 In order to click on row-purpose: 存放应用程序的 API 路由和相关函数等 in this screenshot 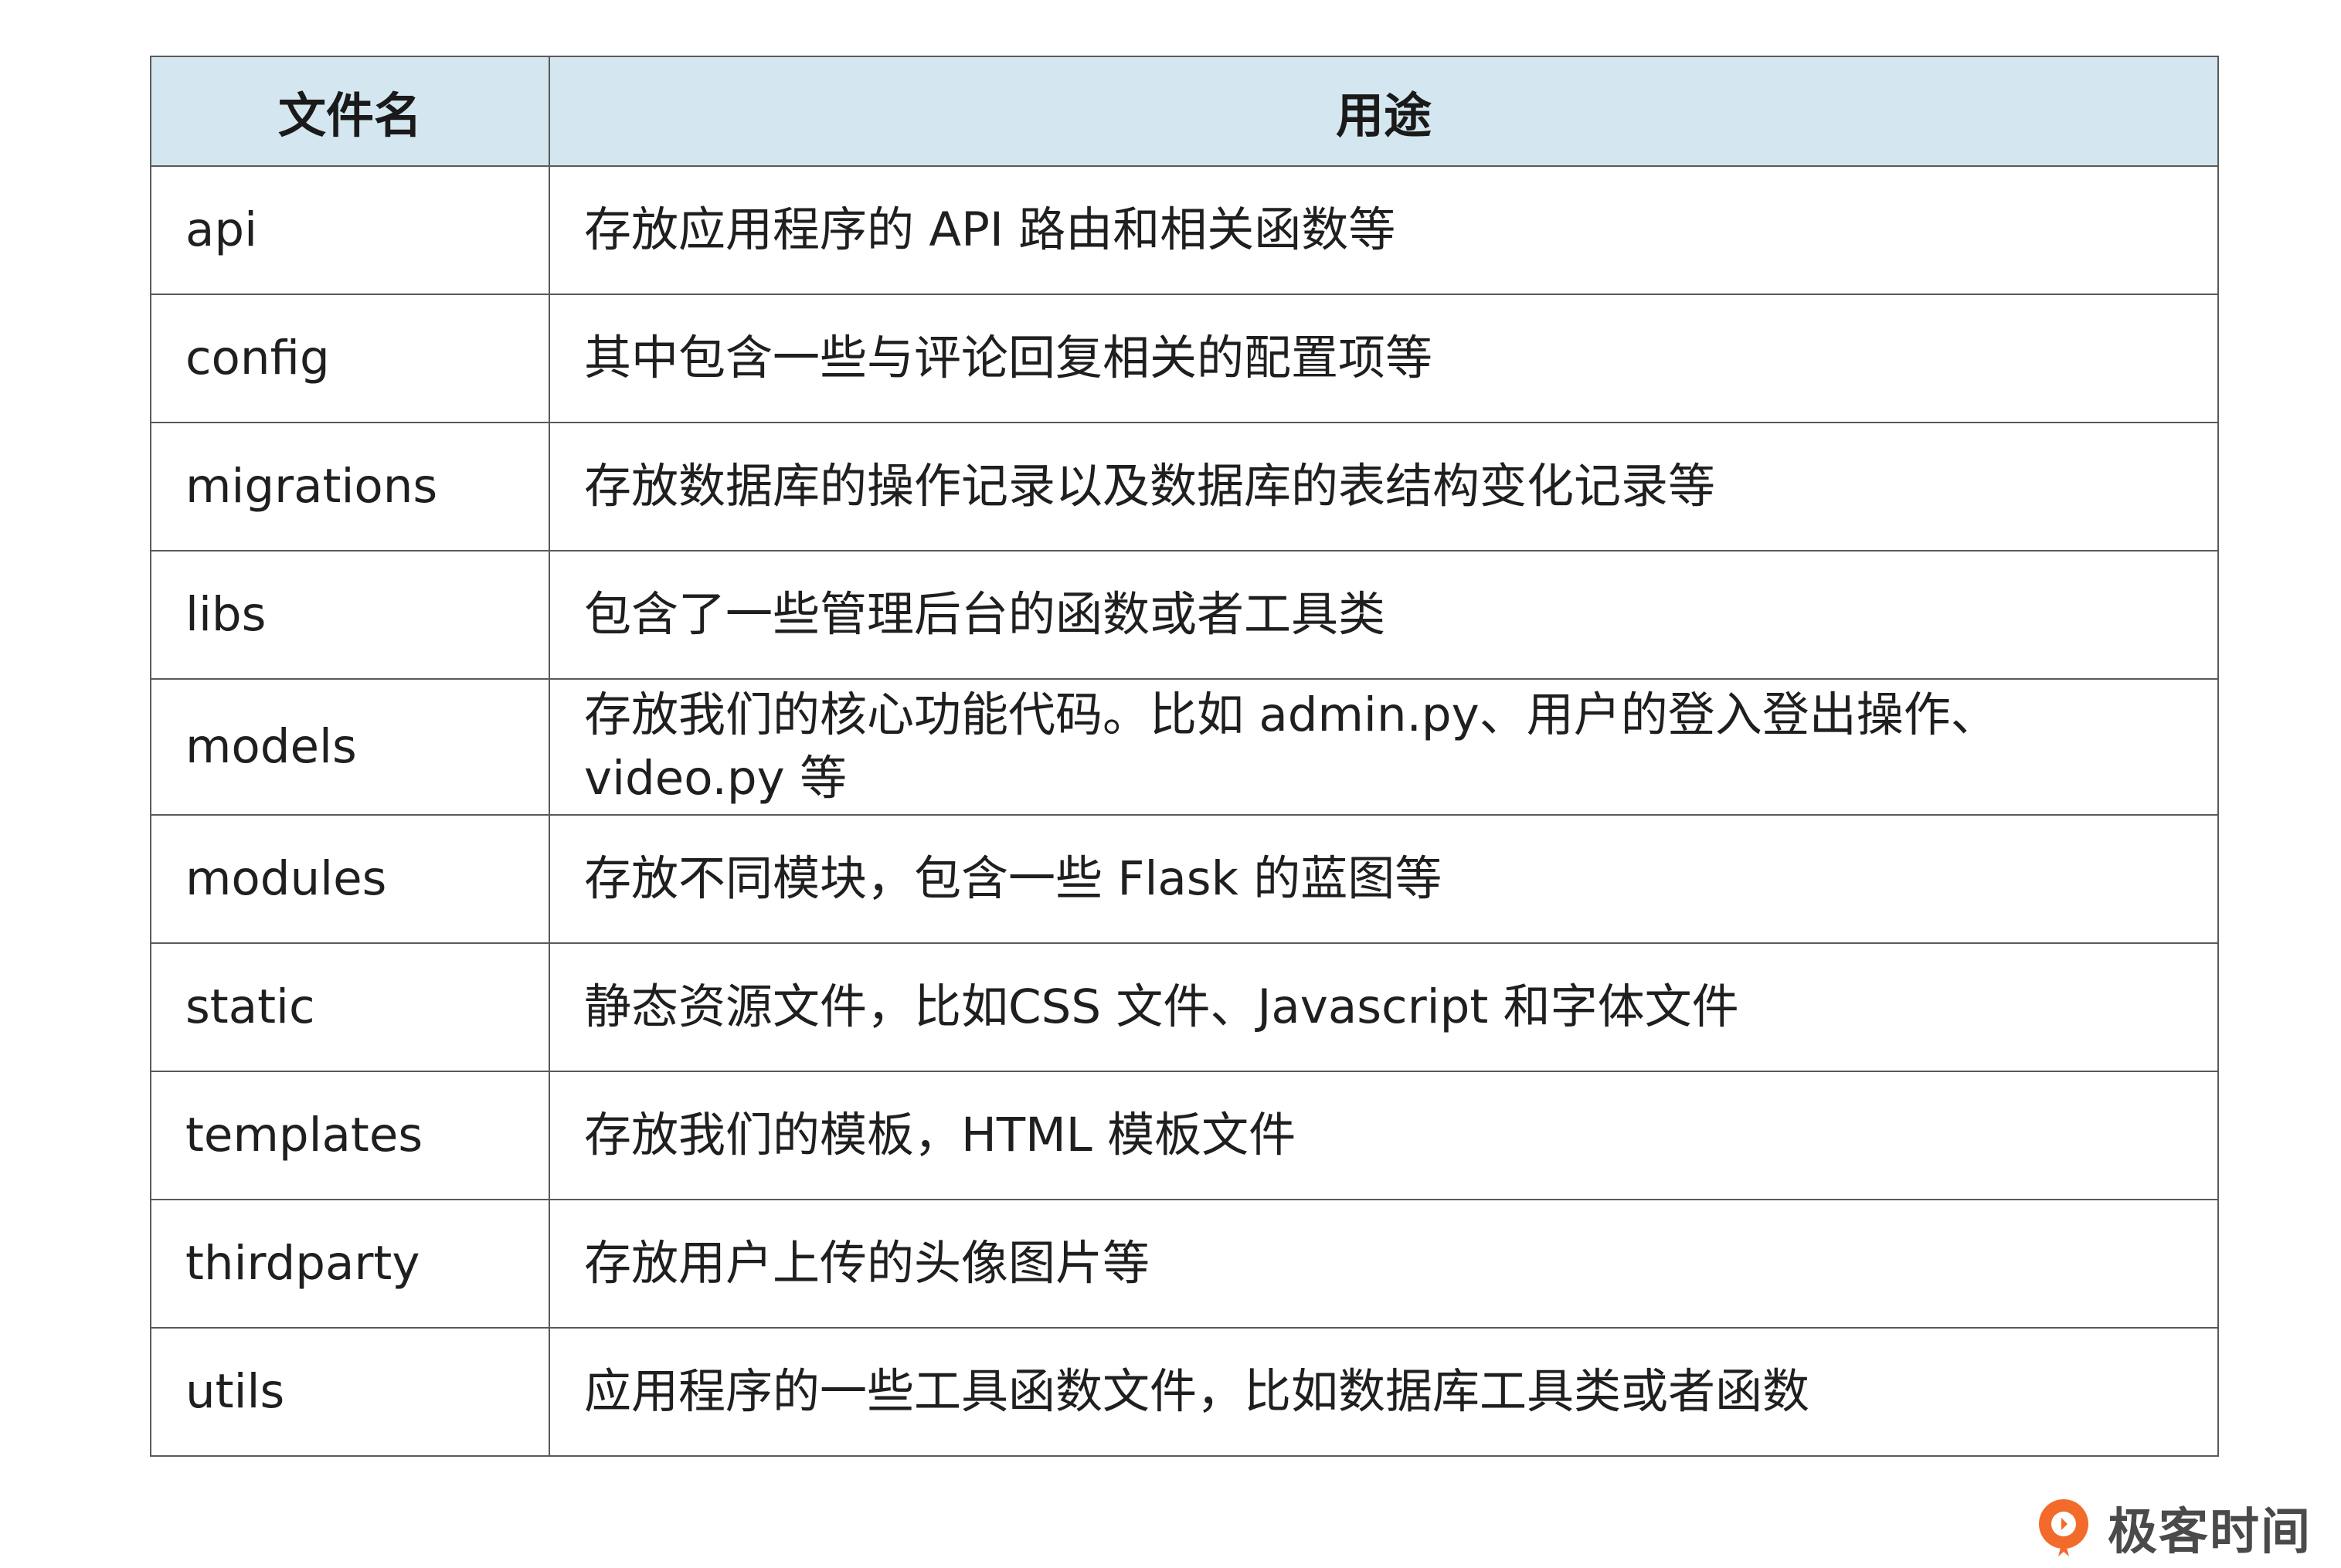, I will do `click(1384, 230)`.